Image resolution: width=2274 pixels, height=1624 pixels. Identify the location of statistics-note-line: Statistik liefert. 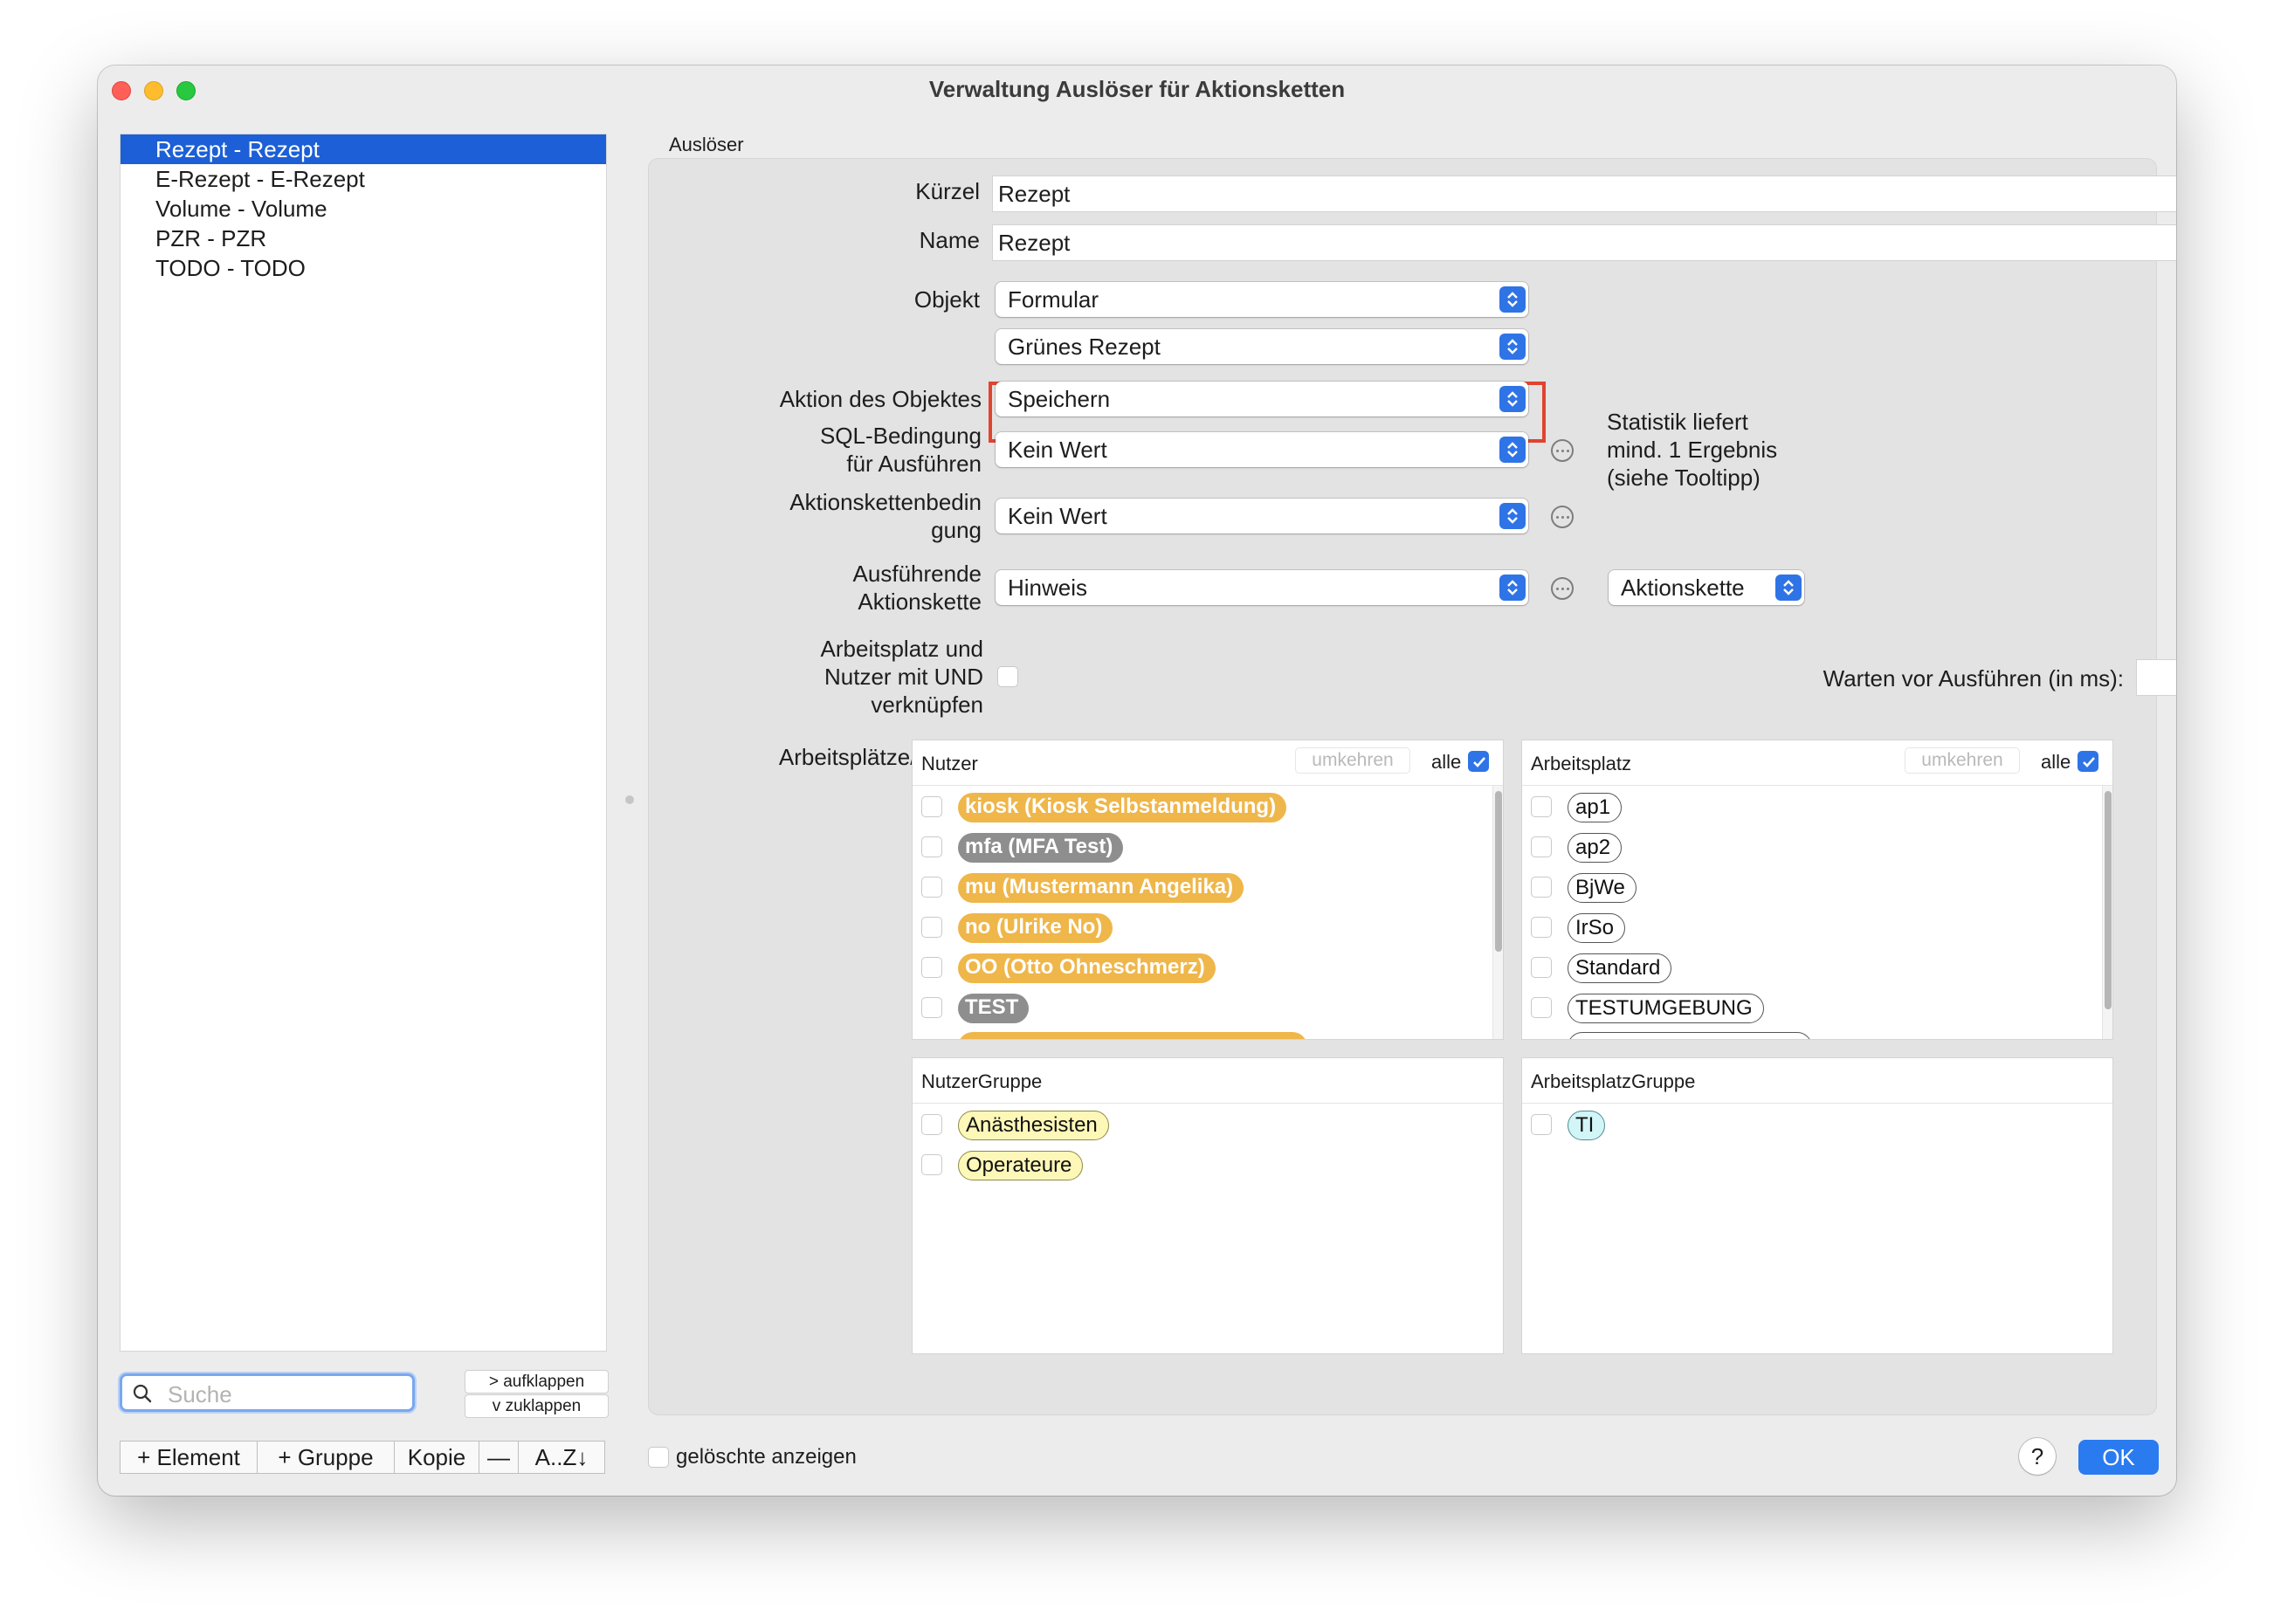
(1677, 422).